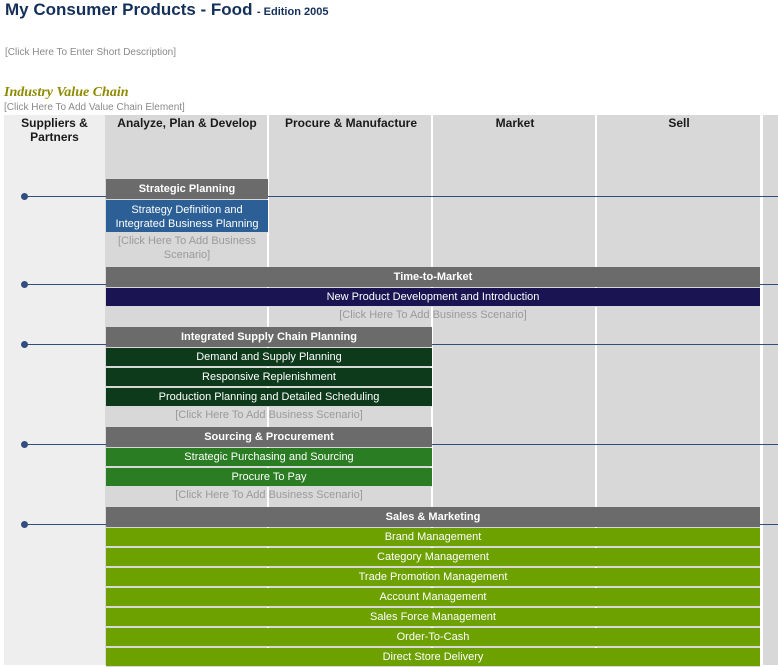 This screenshot has height=667, width=778. Describe the element at coordinates (94, 107) in the screenshot. I see `add-value-chain-element-link: [Click Here To Add Value Chain Element]` at that location.